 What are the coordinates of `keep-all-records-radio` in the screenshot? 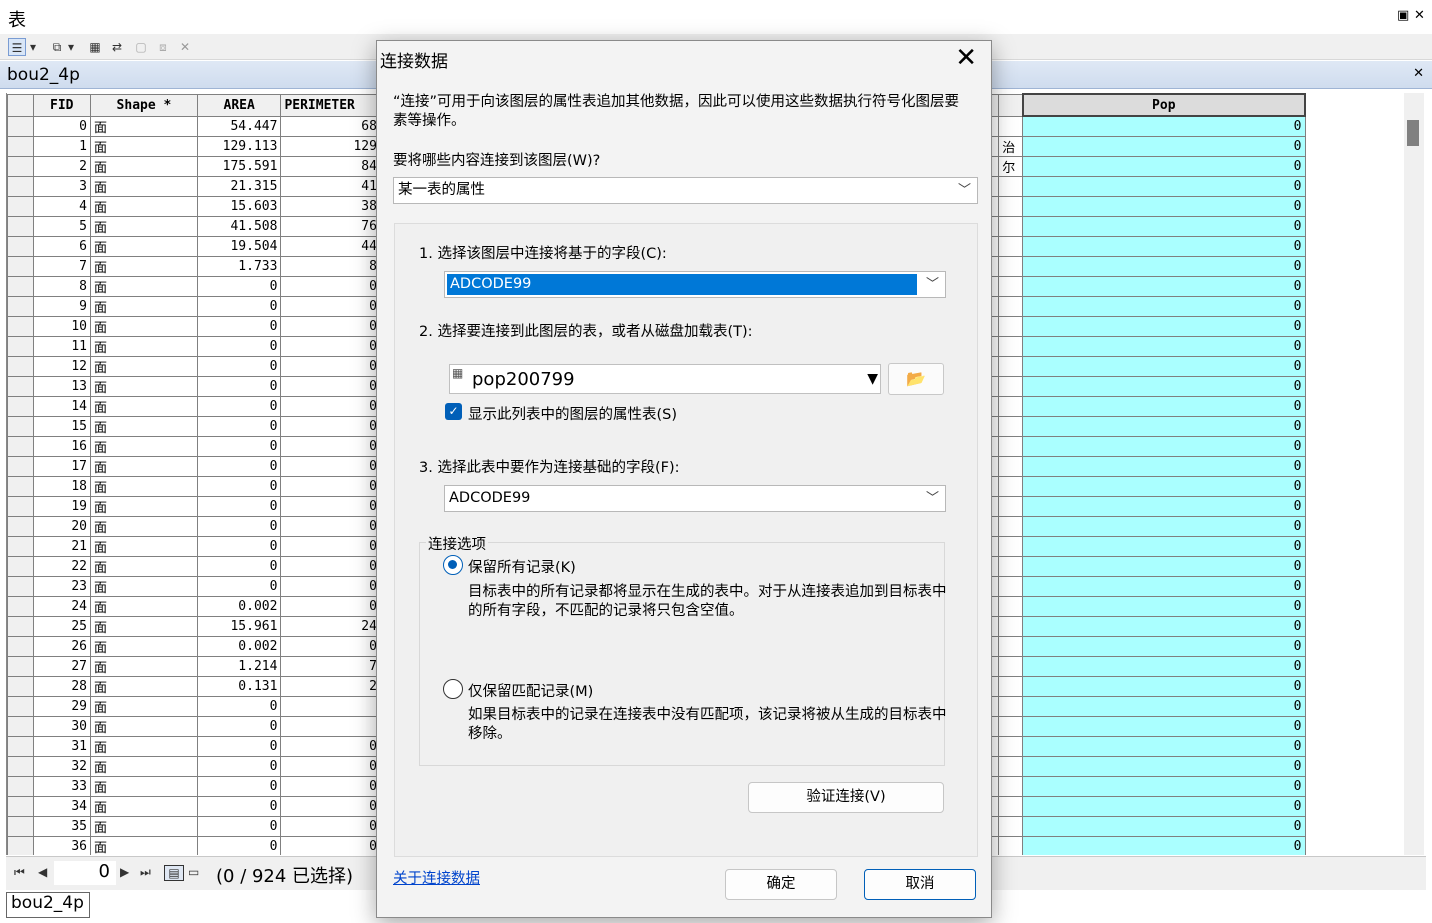 It's located at (453, 565).